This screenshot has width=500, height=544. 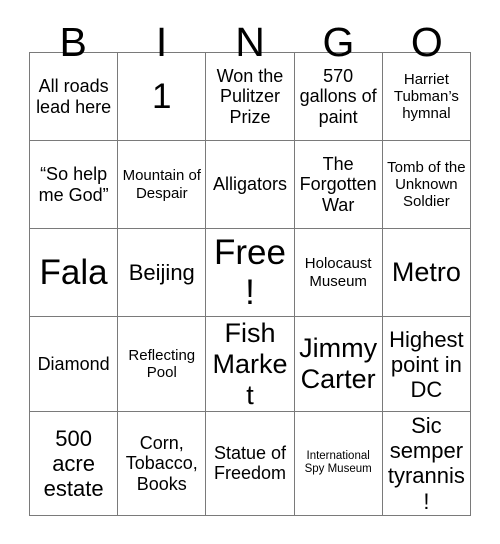 What do you see at coordinates (162, 463) in the screenshot?
I see `bingo-cell: Corn, Tobacco, Books` at bounding box center [162, 463].